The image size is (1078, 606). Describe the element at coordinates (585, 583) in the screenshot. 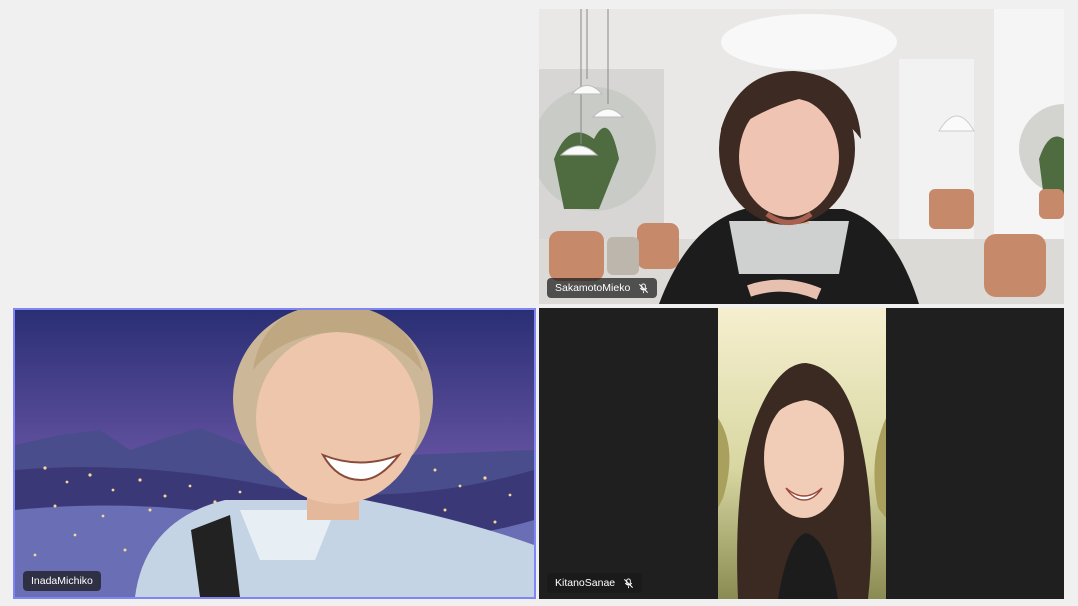

I see `participant-name: KitanoSanae` at that location.